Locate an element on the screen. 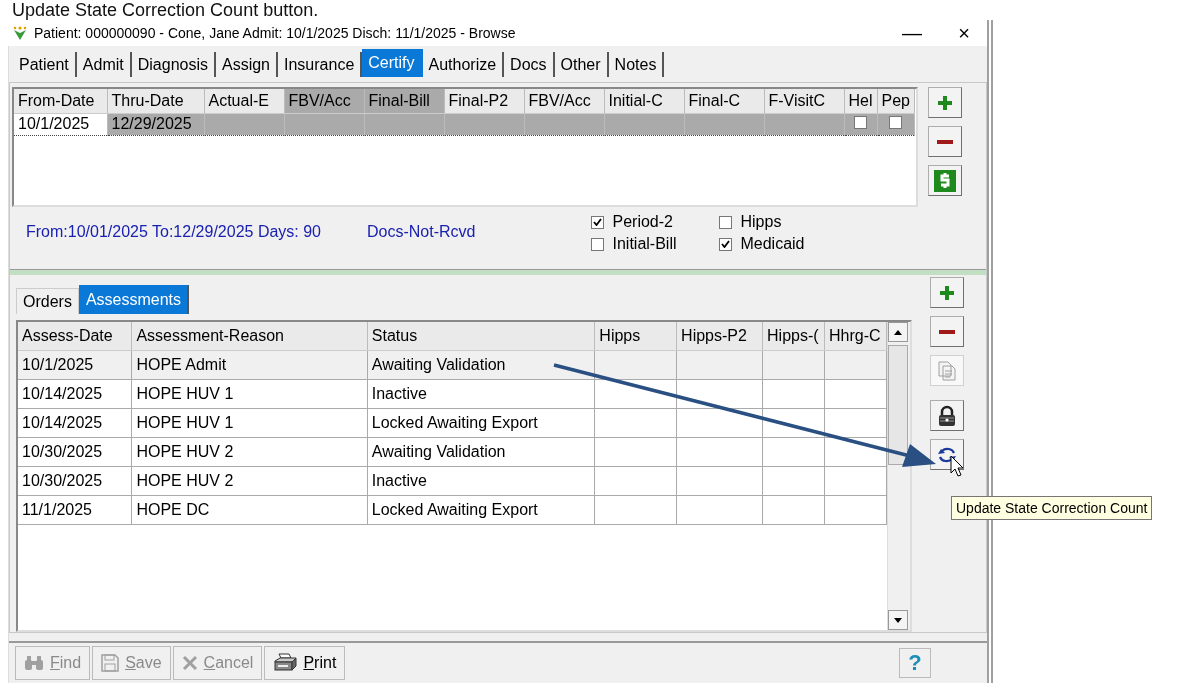 This screenshot has height=683, width=1179. column-header: Final-C is located at coordinates (724, 101).